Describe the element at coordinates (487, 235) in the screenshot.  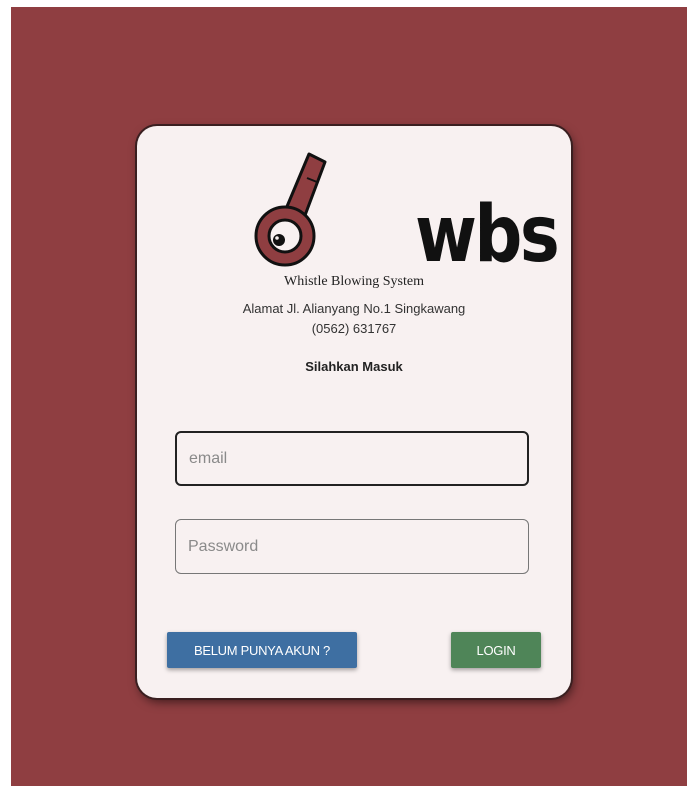
I see `logo-text: wbs` at that location.